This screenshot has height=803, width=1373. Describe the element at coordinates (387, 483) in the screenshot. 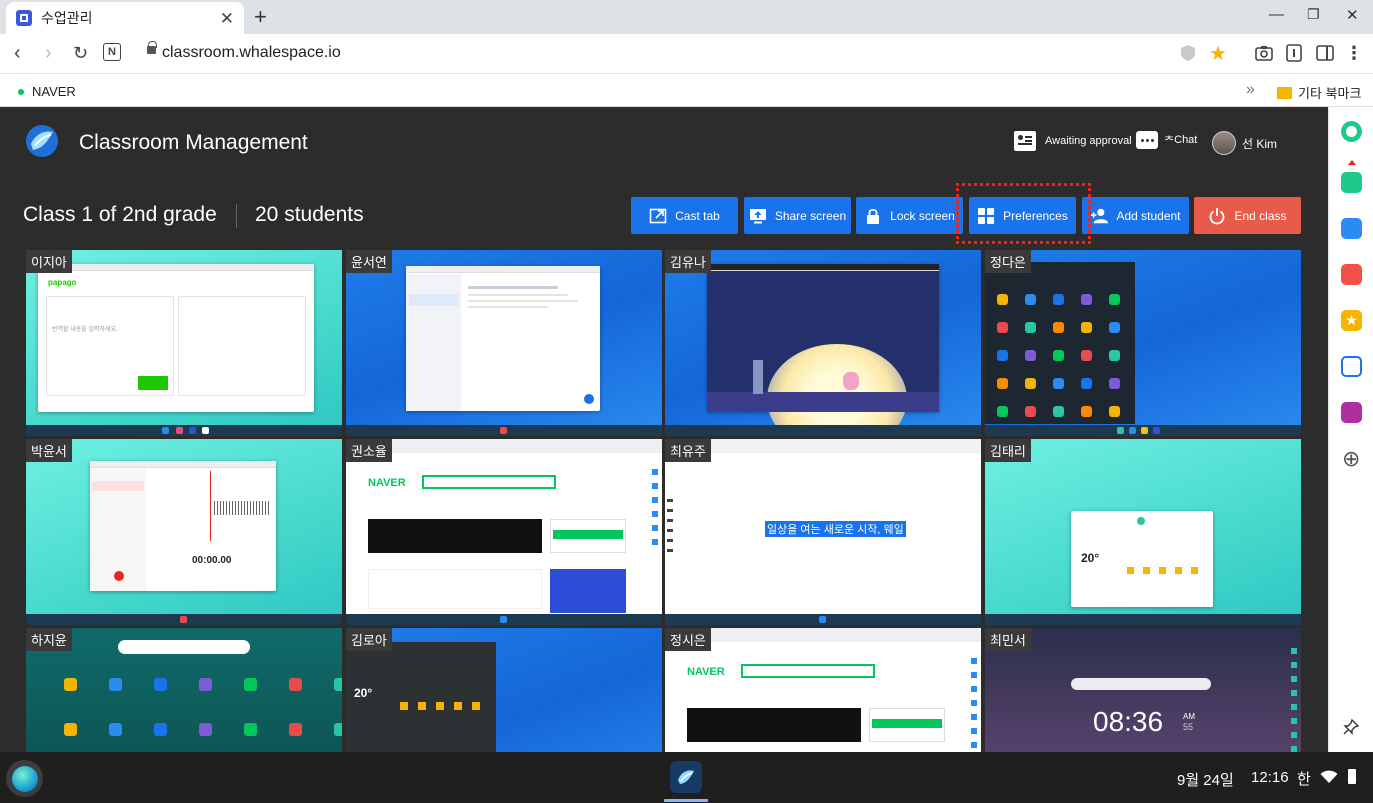

I see `naver-logo: NAVER` at that location.